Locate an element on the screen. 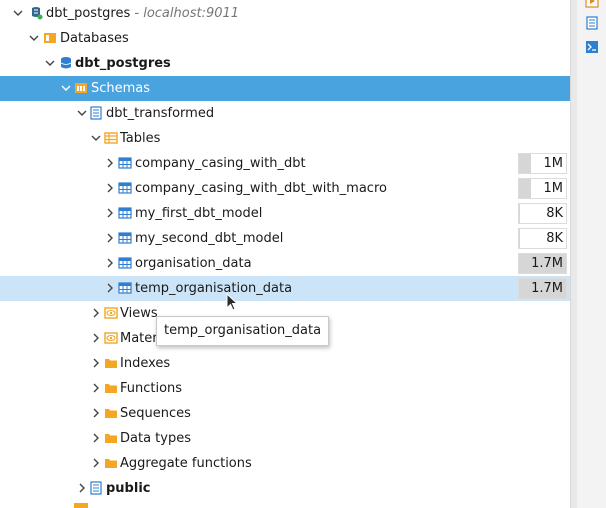 This screenshot has height=508, width=606. right-toolbar is located at coordinates (588, 254).